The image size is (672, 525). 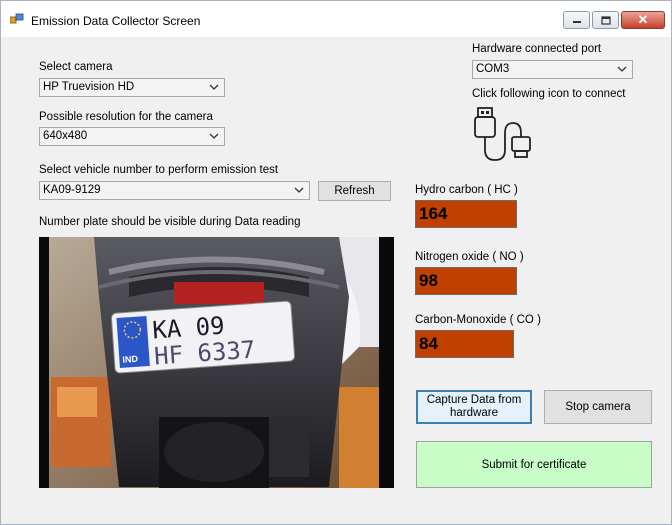 I want to click on minimize-icon, so click(x=576, y=22).